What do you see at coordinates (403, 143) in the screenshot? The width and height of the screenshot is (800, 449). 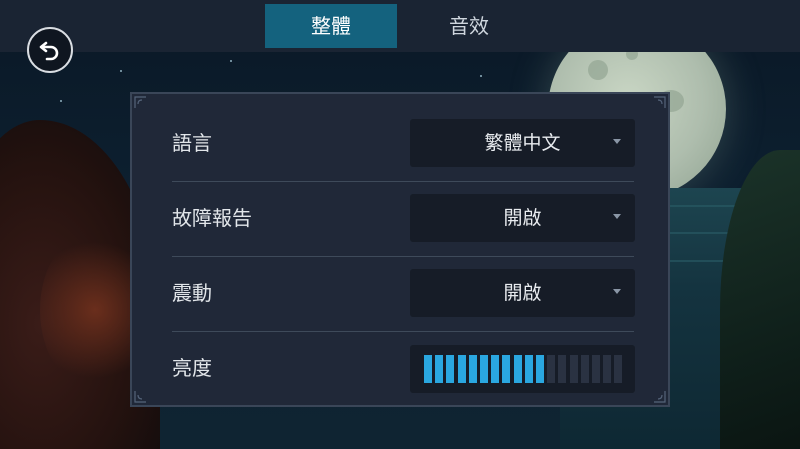 I see `language-row: 語言 繁體中文` at bounding box center [403, 143].